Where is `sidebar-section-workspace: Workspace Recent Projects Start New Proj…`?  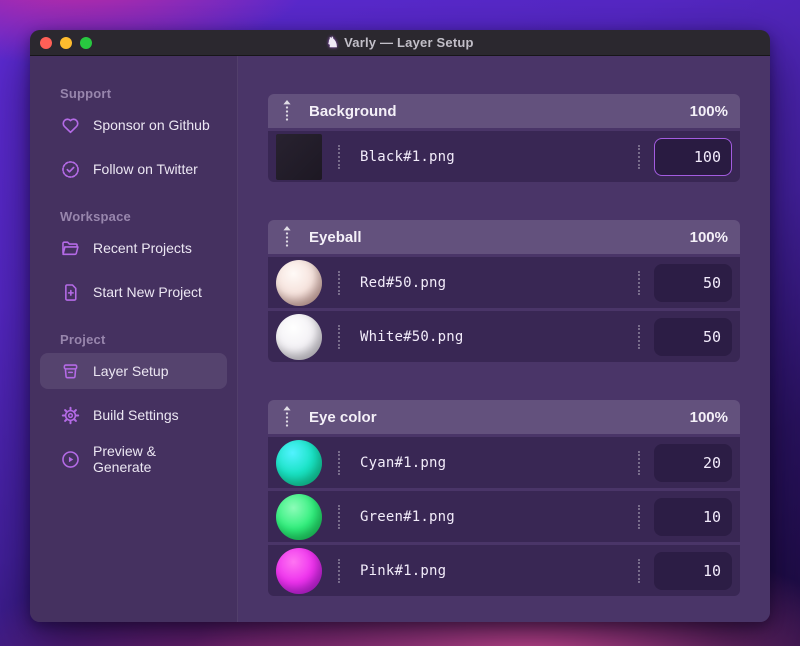
sidebar-section-workspace: Workspace Recent Projects Start New Proj… is located at coordinates (133, 259).